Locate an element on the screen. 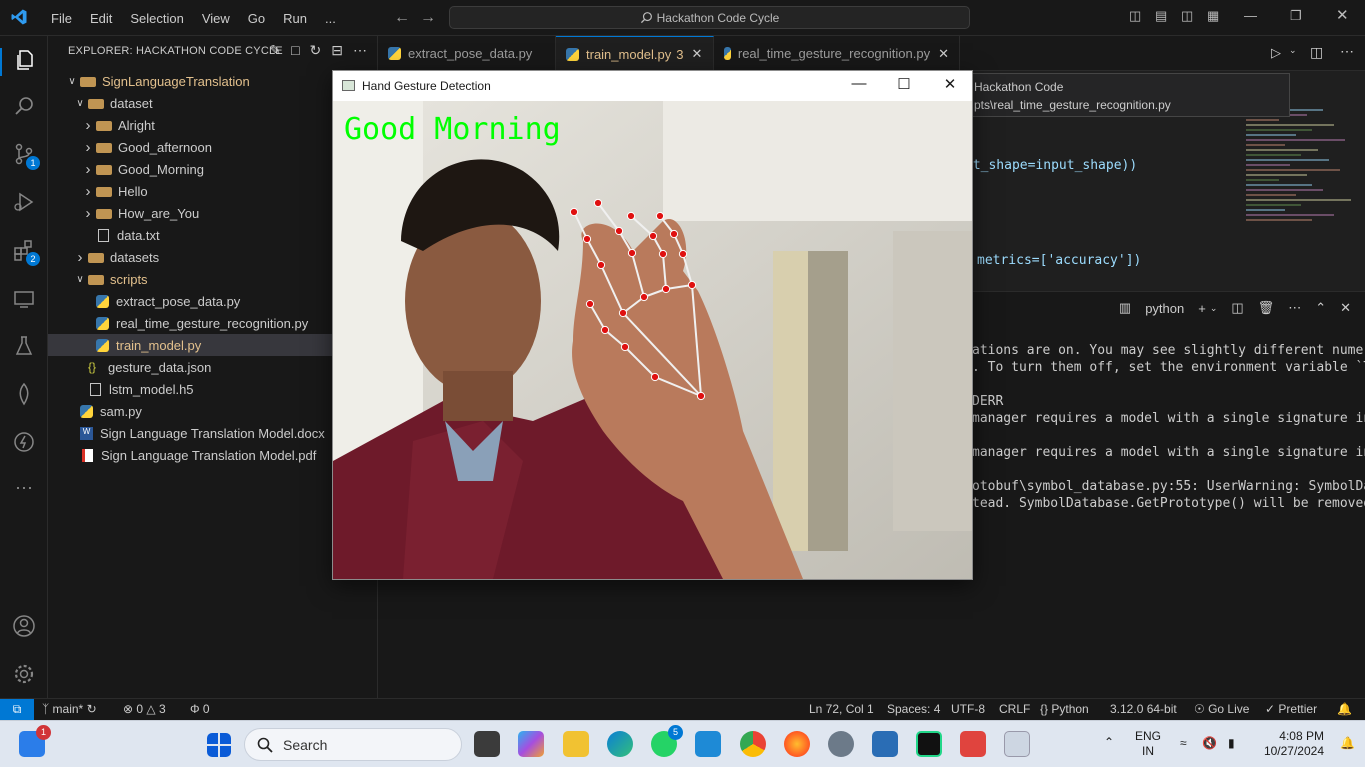 This screenshot has width=1365, height=767. file-explorer-icon is located at coordinates (576, 744).